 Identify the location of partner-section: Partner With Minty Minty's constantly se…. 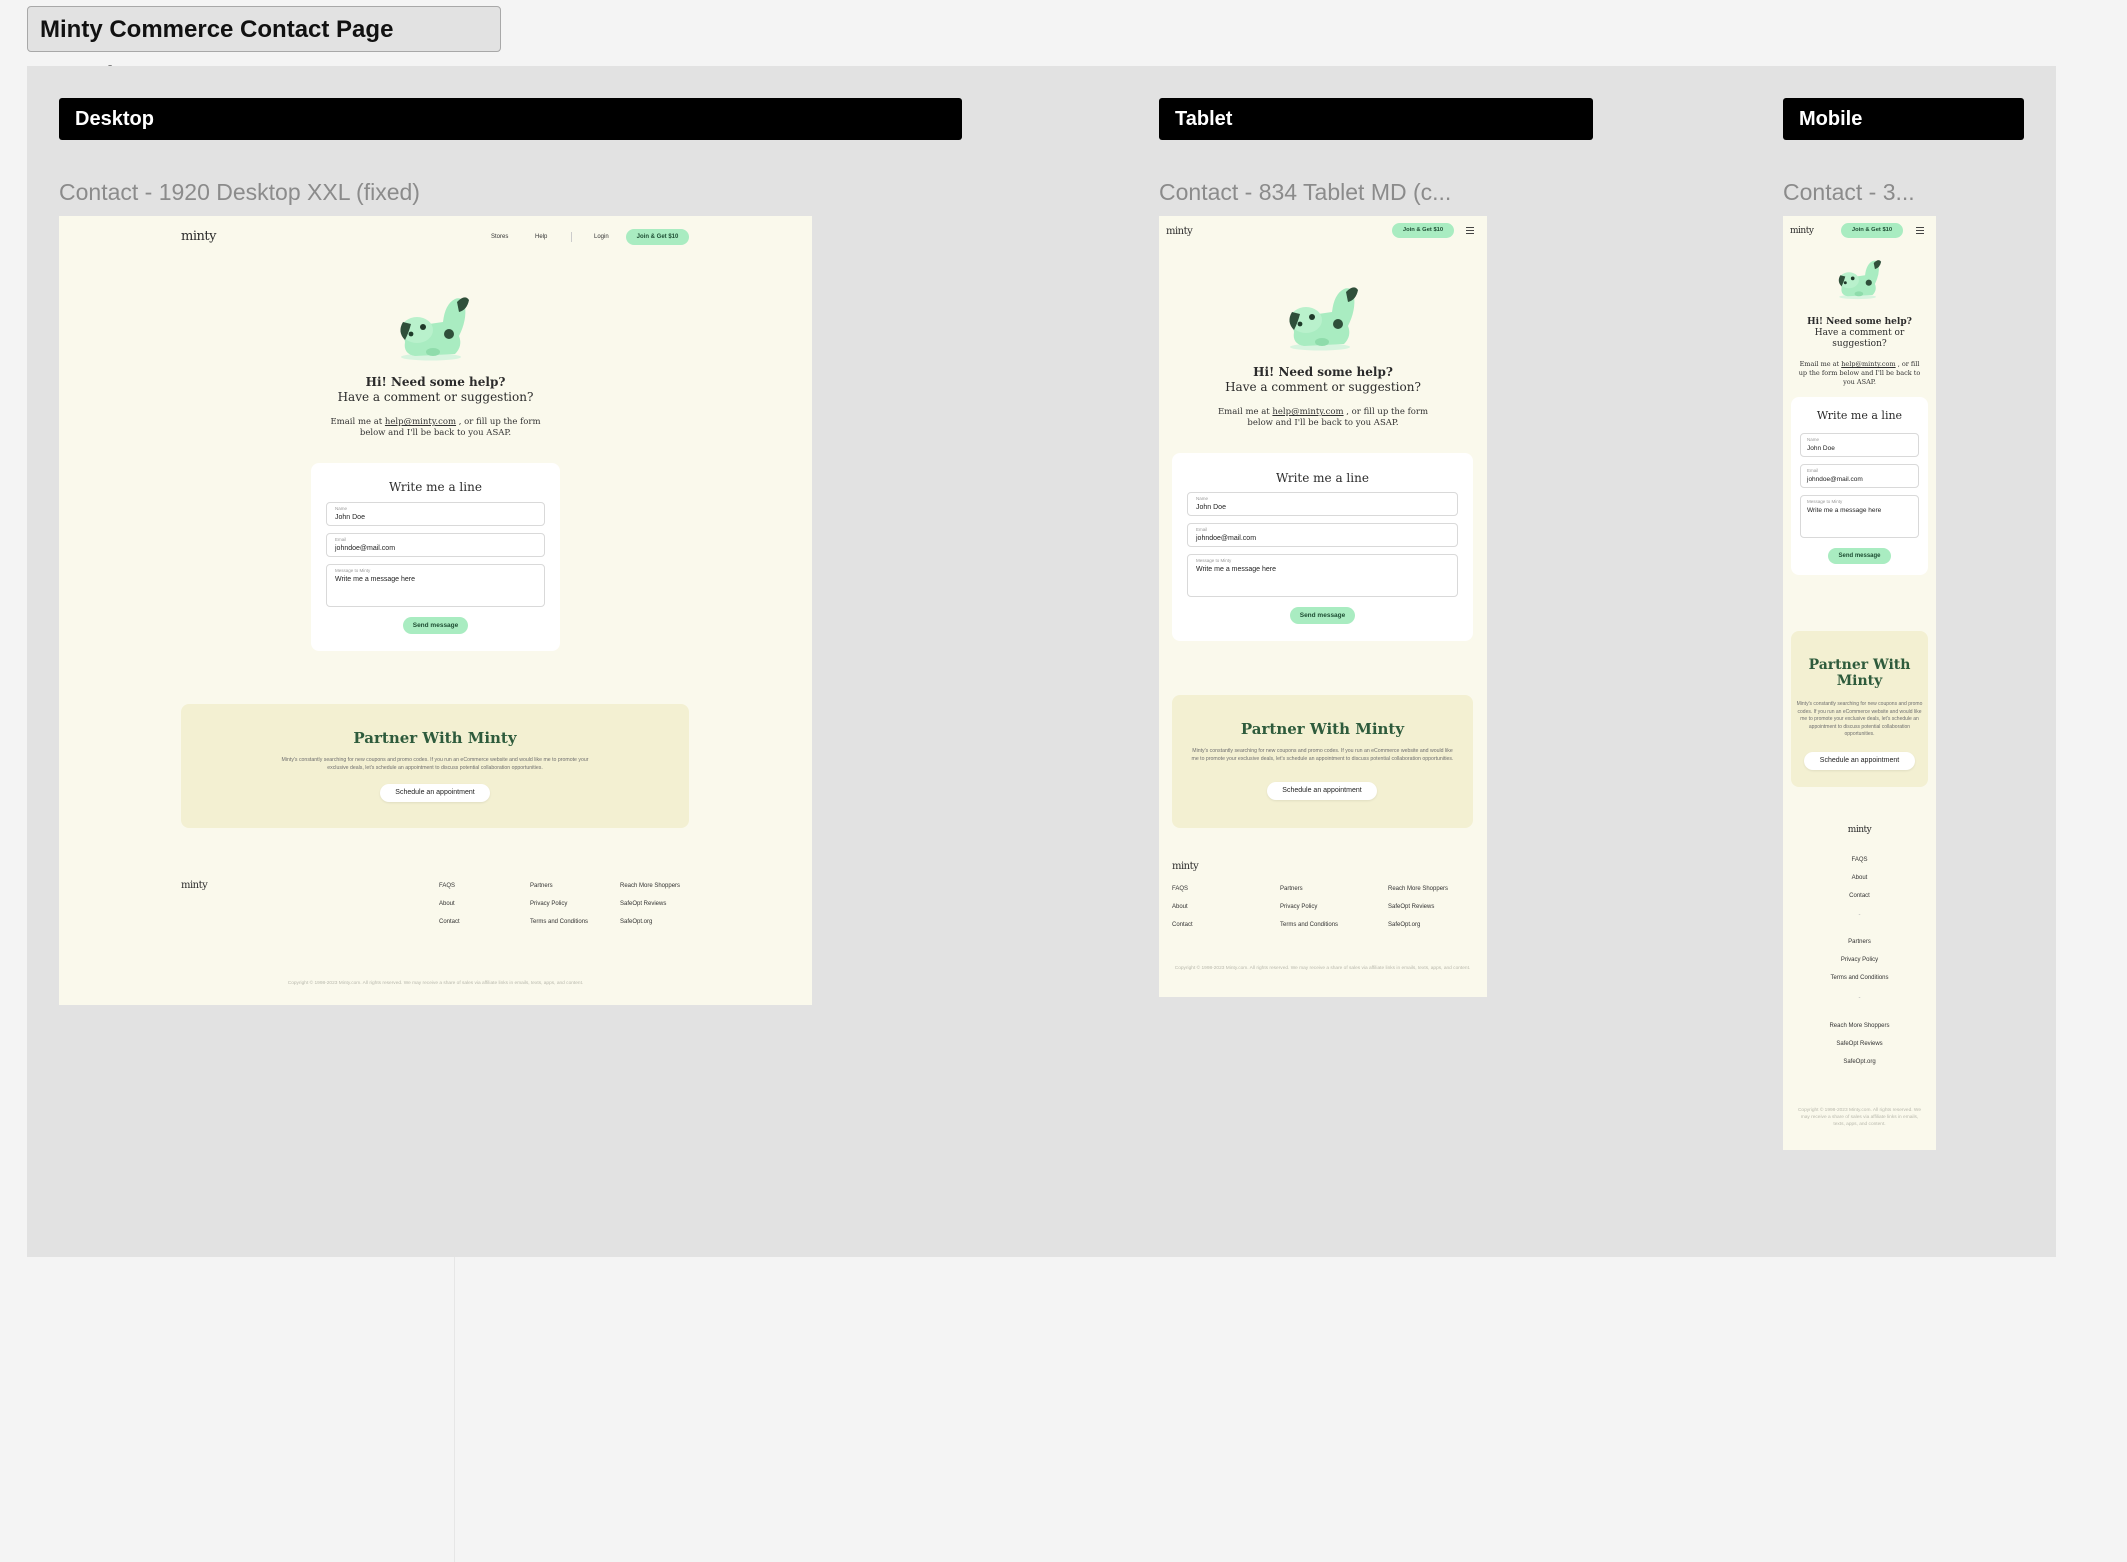
(1859, 709).